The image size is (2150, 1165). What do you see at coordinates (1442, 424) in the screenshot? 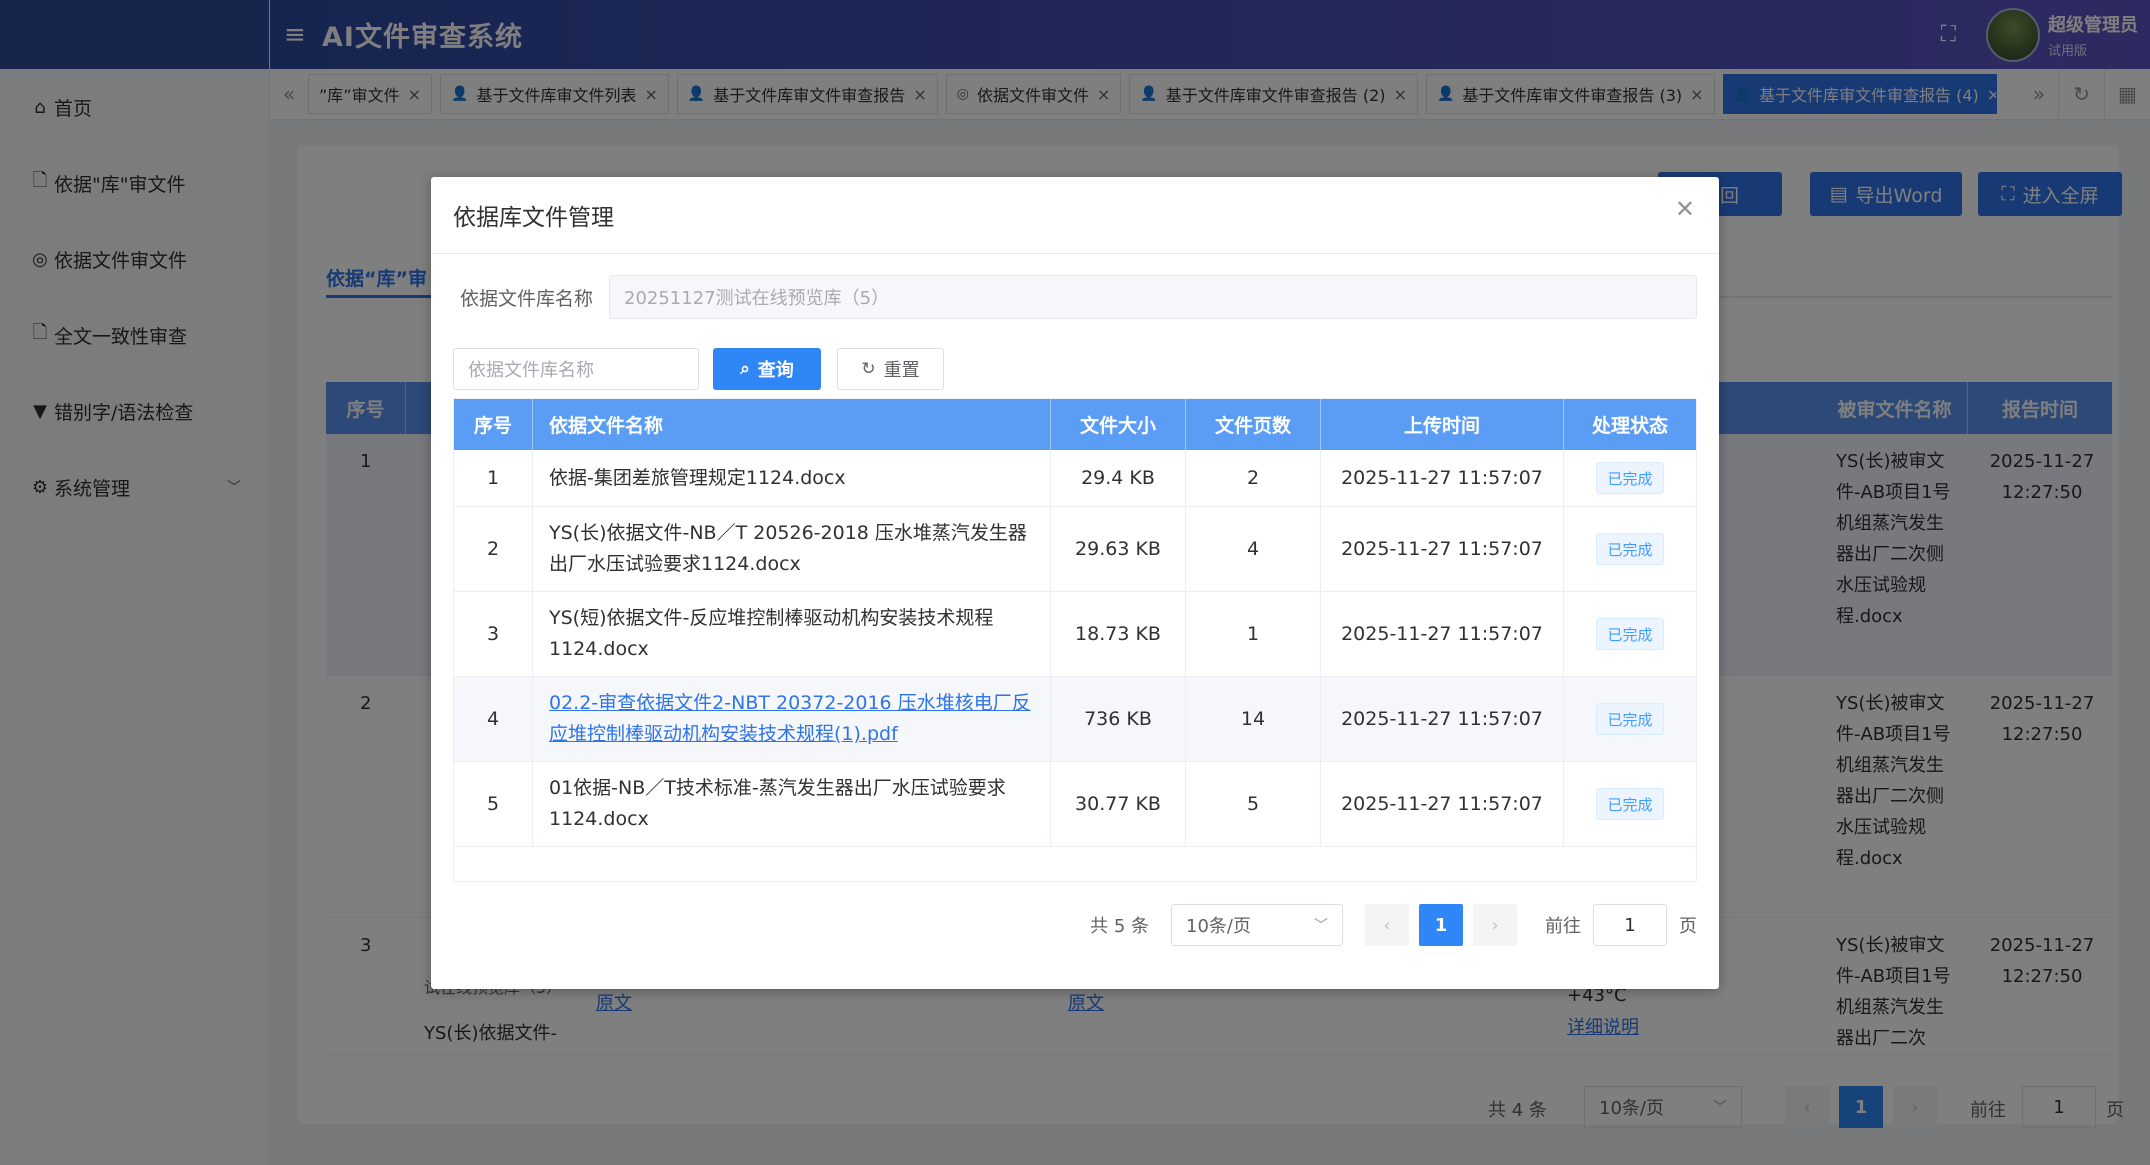
I see `column-header-uploaded: 上传时间` at bounding box center [1442, 424].